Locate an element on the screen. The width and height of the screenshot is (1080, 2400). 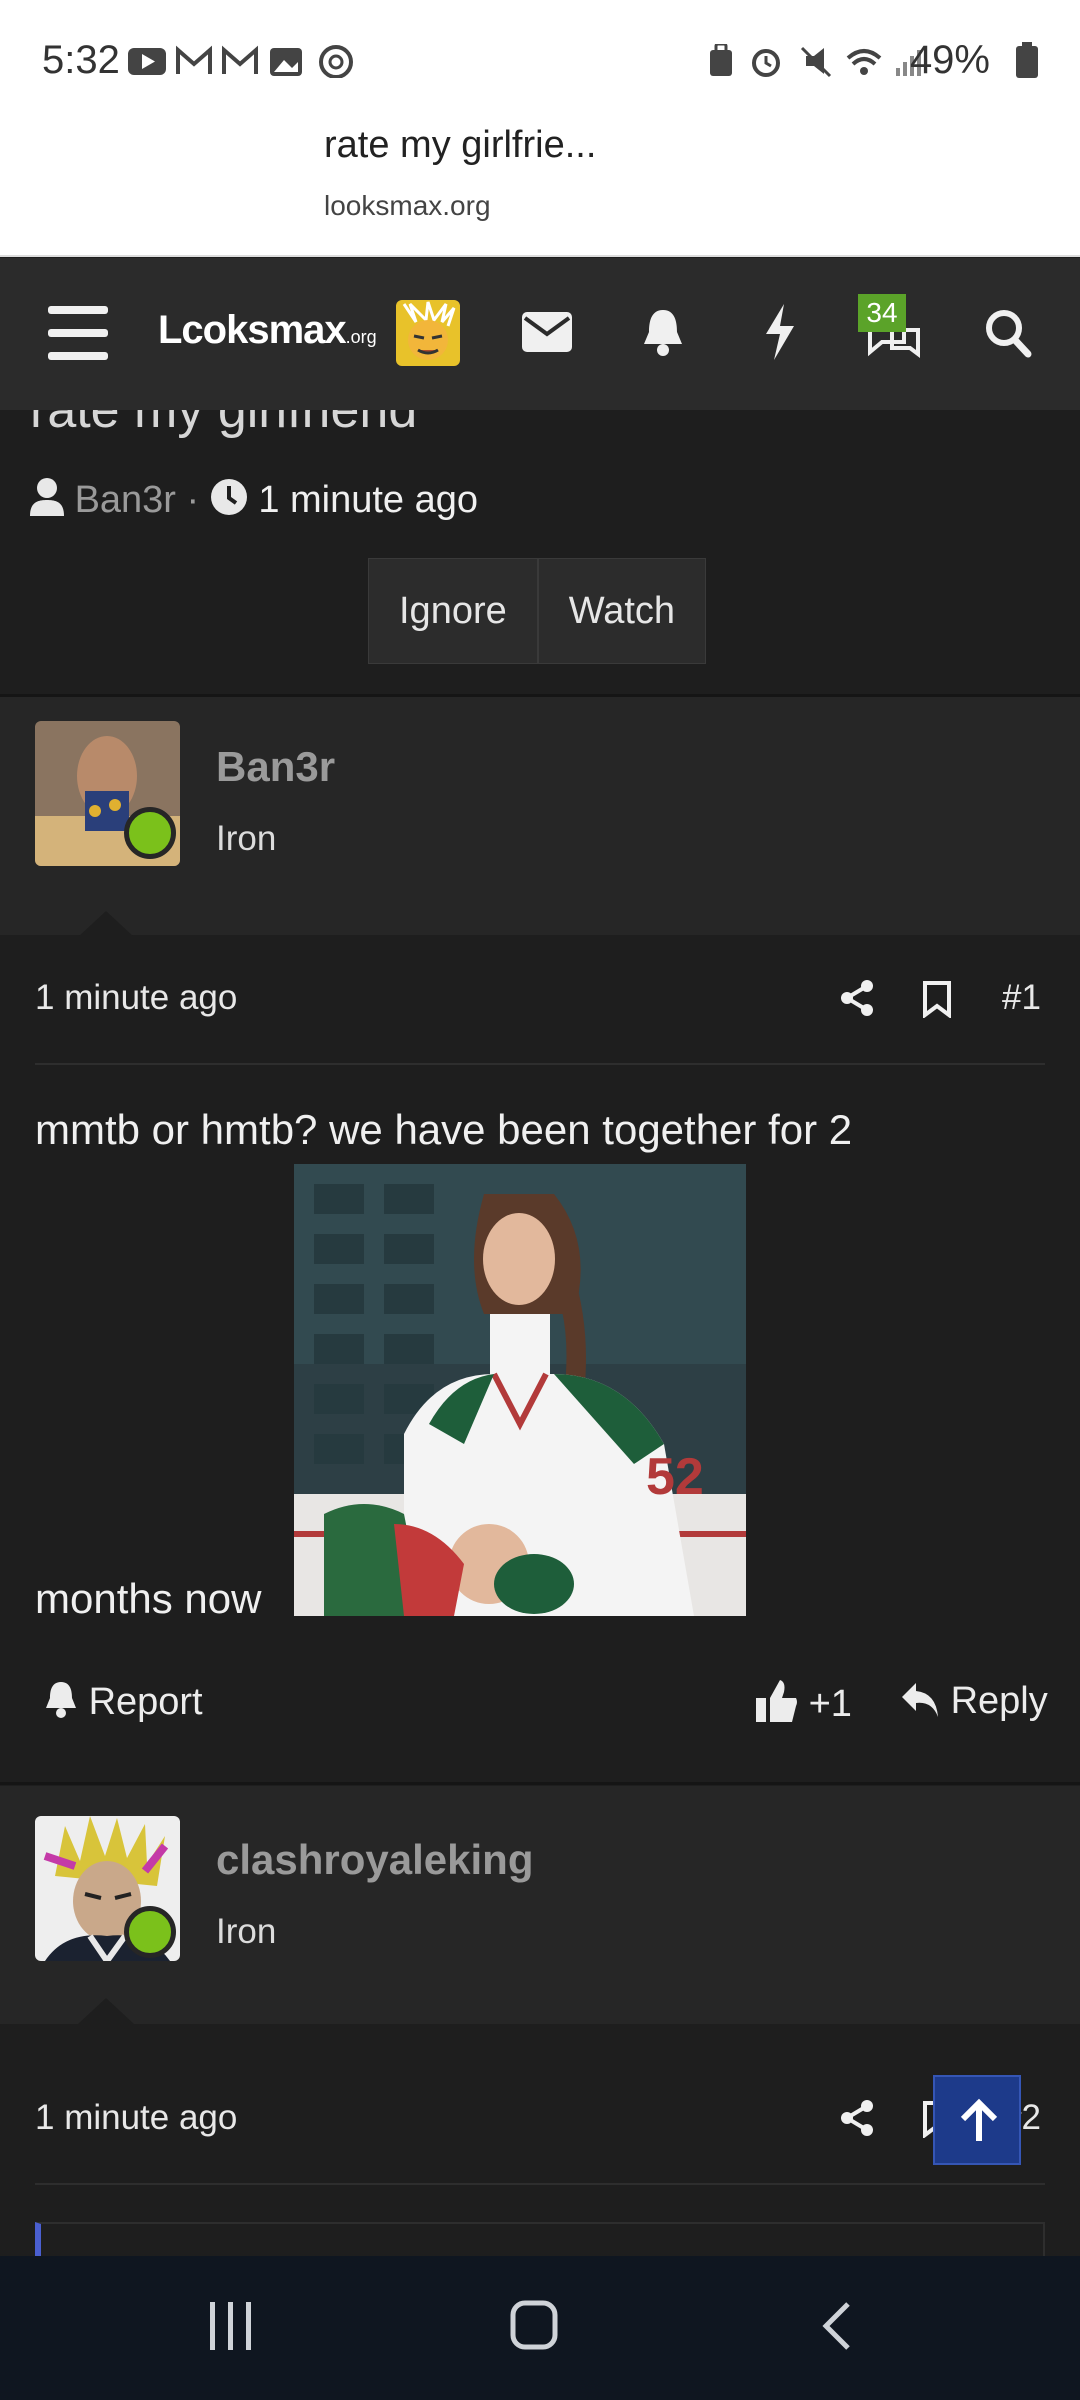
lightning-icon is located at coordinates (780, 332).